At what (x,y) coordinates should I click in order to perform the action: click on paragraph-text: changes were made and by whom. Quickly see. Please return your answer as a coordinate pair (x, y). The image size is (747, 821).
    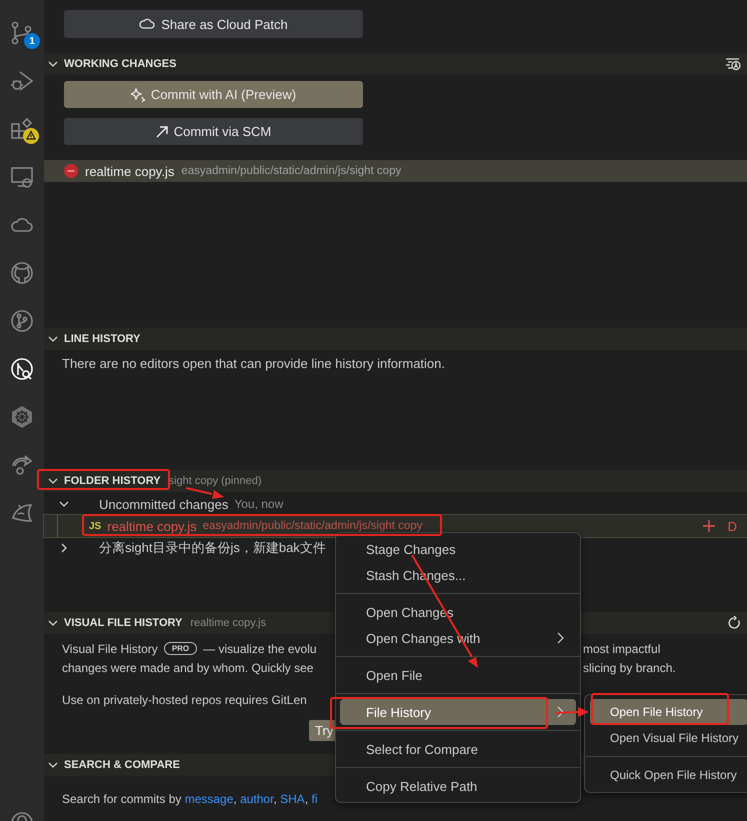
    Looking at the image, I should click on (188, 667).